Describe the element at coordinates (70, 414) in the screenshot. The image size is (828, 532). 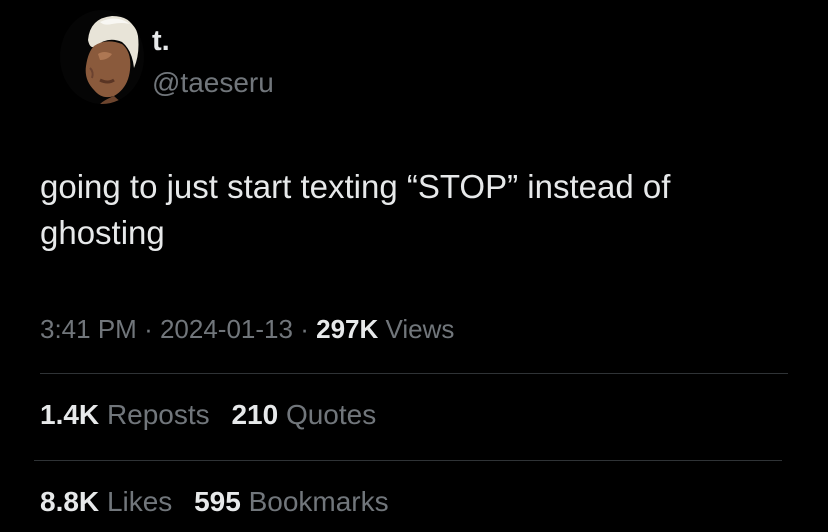
I see `reposts-count: 1.4K` at that location.